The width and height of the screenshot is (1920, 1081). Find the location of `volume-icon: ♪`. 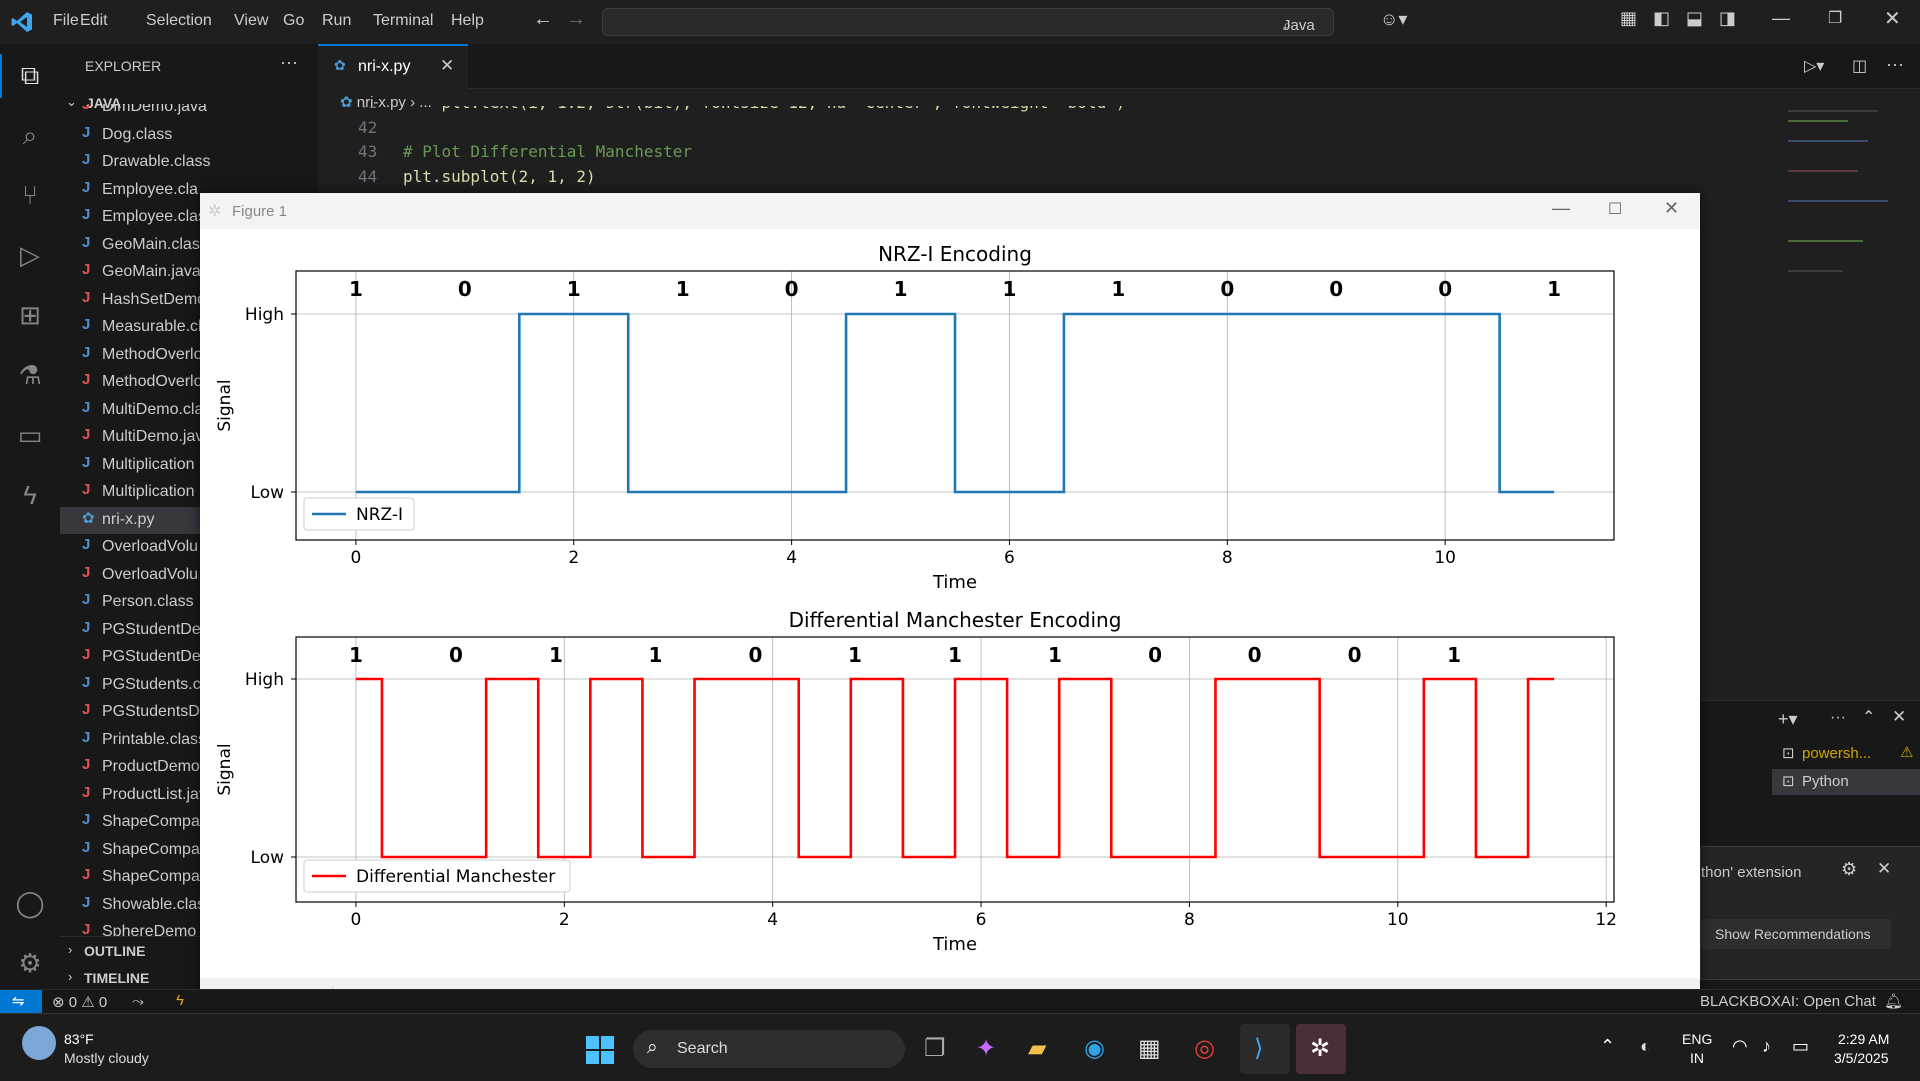

volume-icon: ♪ is located at coordinates (1766, 1046).